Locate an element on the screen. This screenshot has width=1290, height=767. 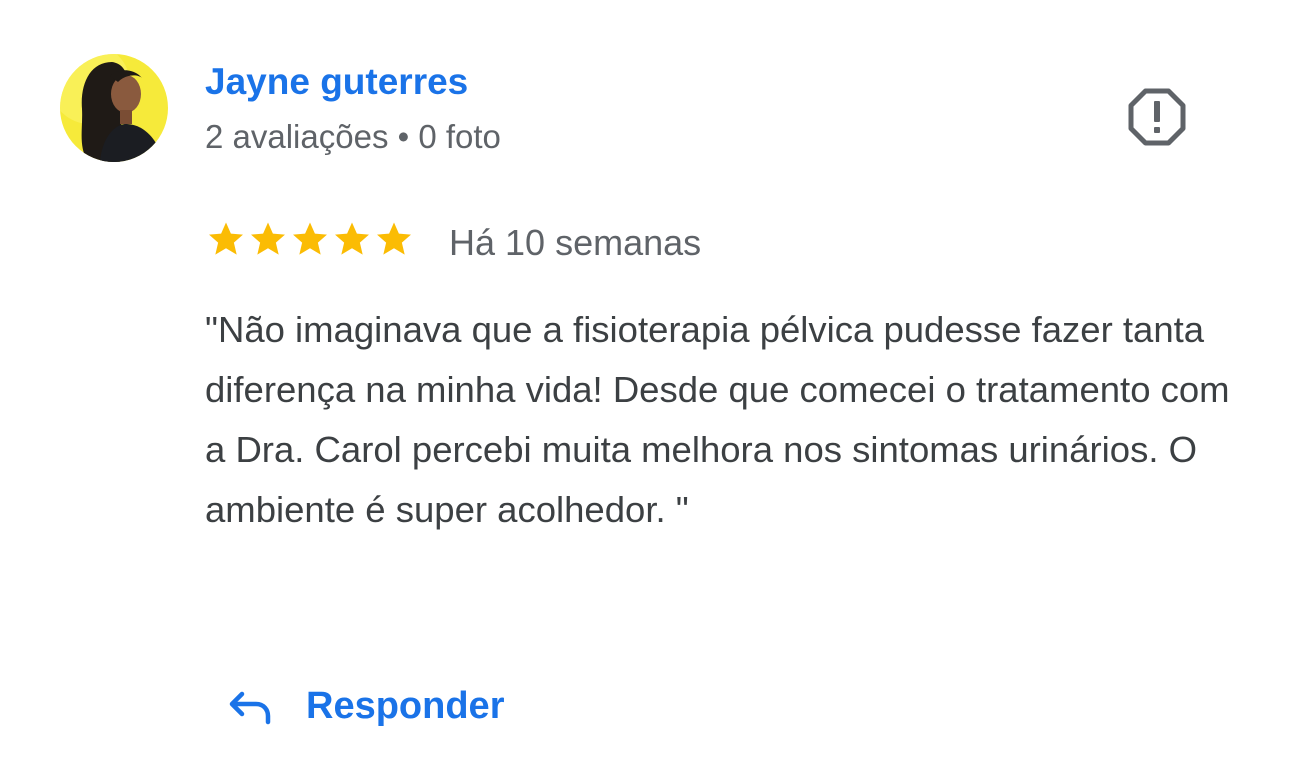
avatar is located at coordinates (114, 108).